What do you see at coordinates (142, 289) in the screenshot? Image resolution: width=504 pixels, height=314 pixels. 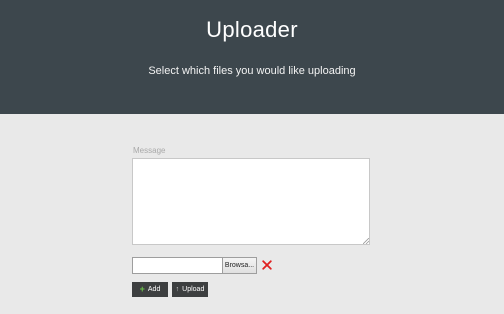 I see `plus-icon: +` at bounding box center [142, 289].